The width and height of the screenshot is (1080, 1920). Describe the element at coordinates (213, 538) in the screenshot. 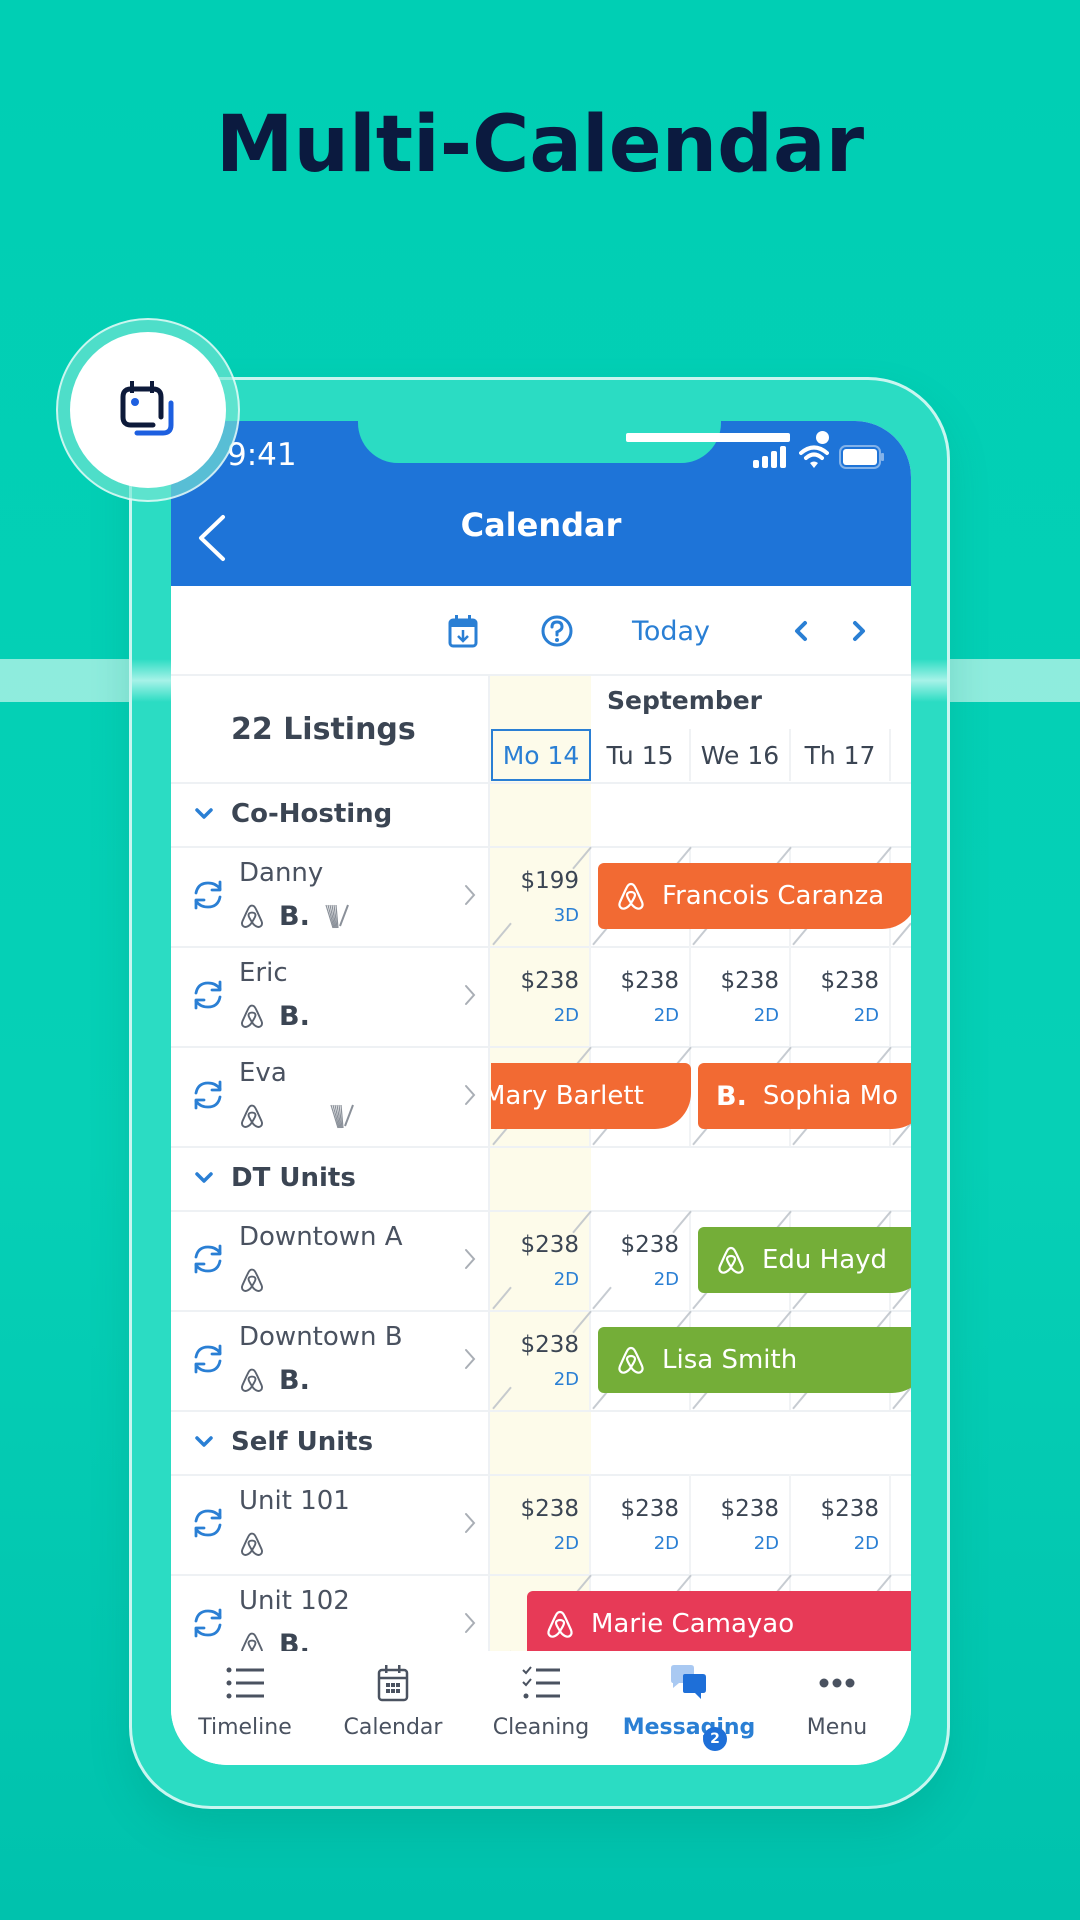

I see `back-button` at that location.